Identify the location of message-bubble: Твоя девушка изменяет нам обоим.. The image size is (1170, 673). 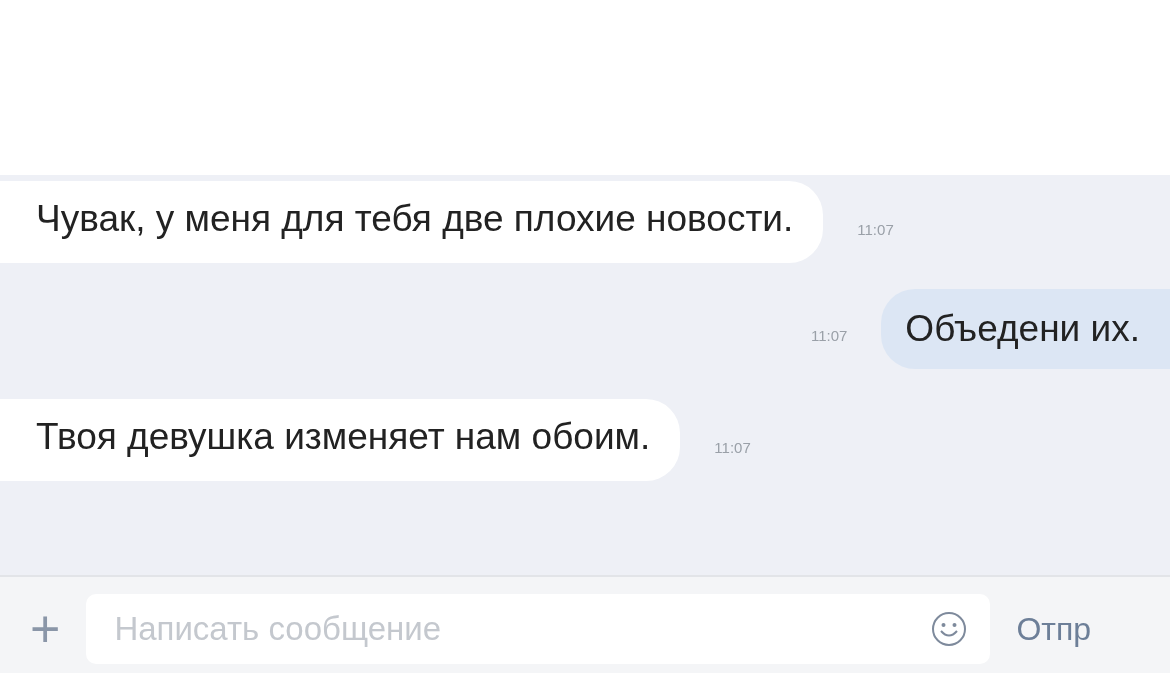
(340, 440).